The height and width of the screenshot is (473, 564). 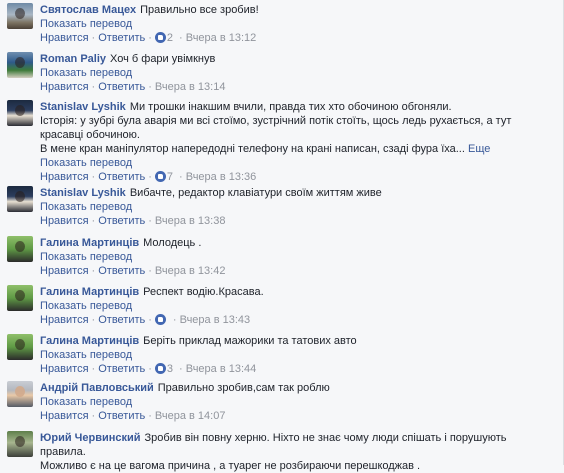 I want to click on reaction-count: 7, so click(x=170, y=177).